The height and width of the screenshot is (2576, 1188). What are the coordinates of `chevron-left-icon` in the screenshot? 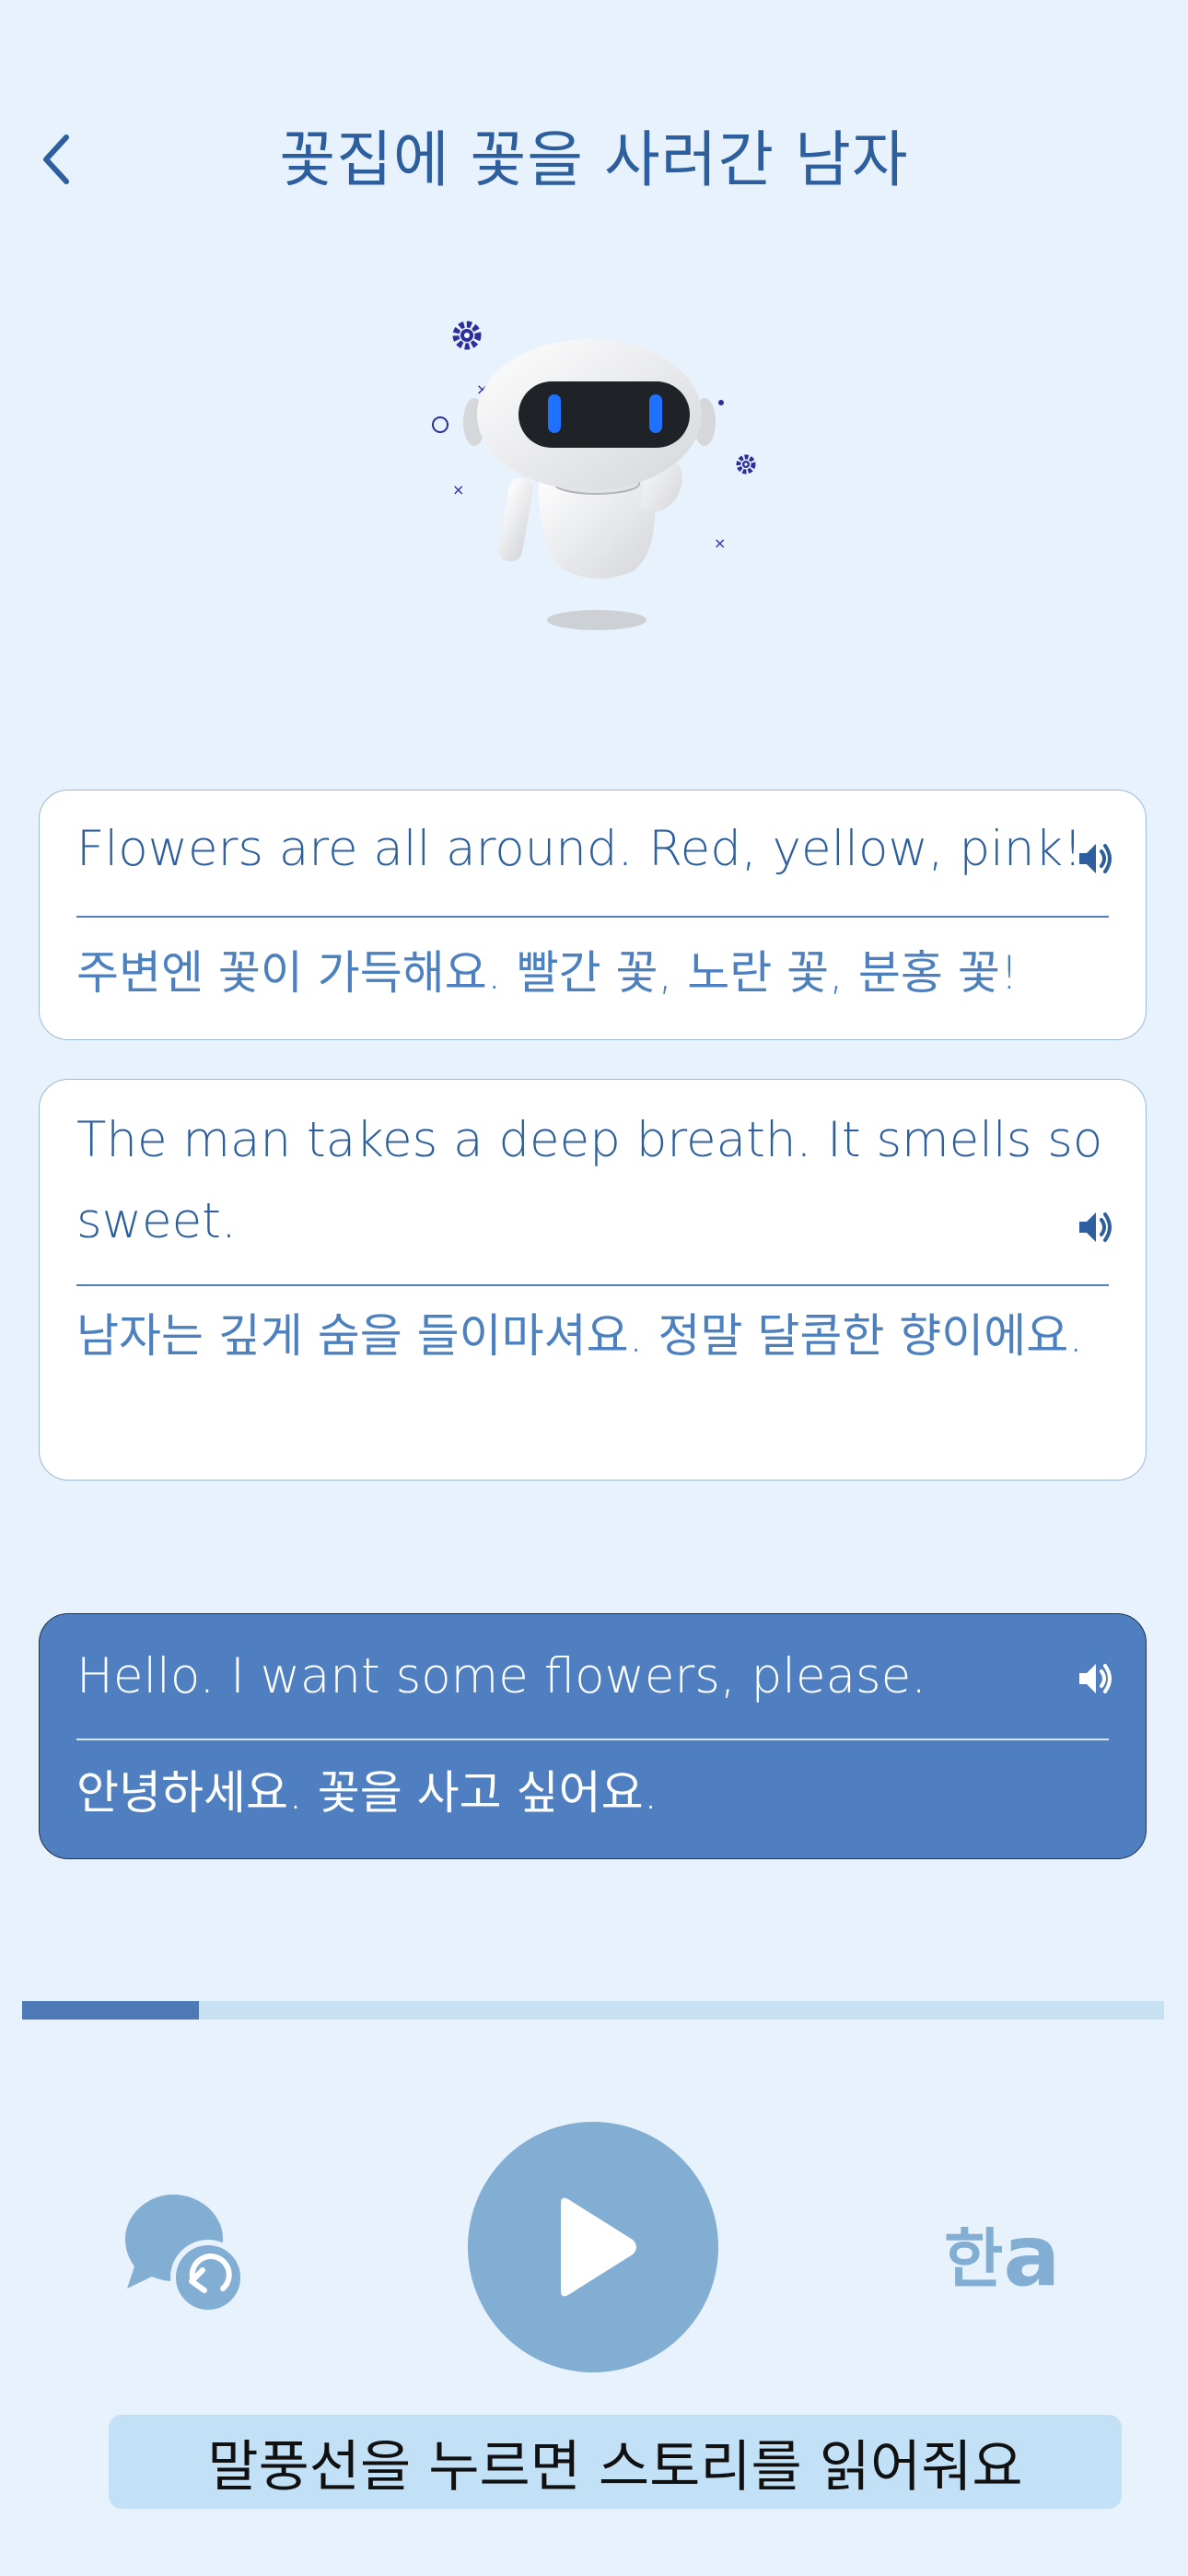 It's located at (56, 159).